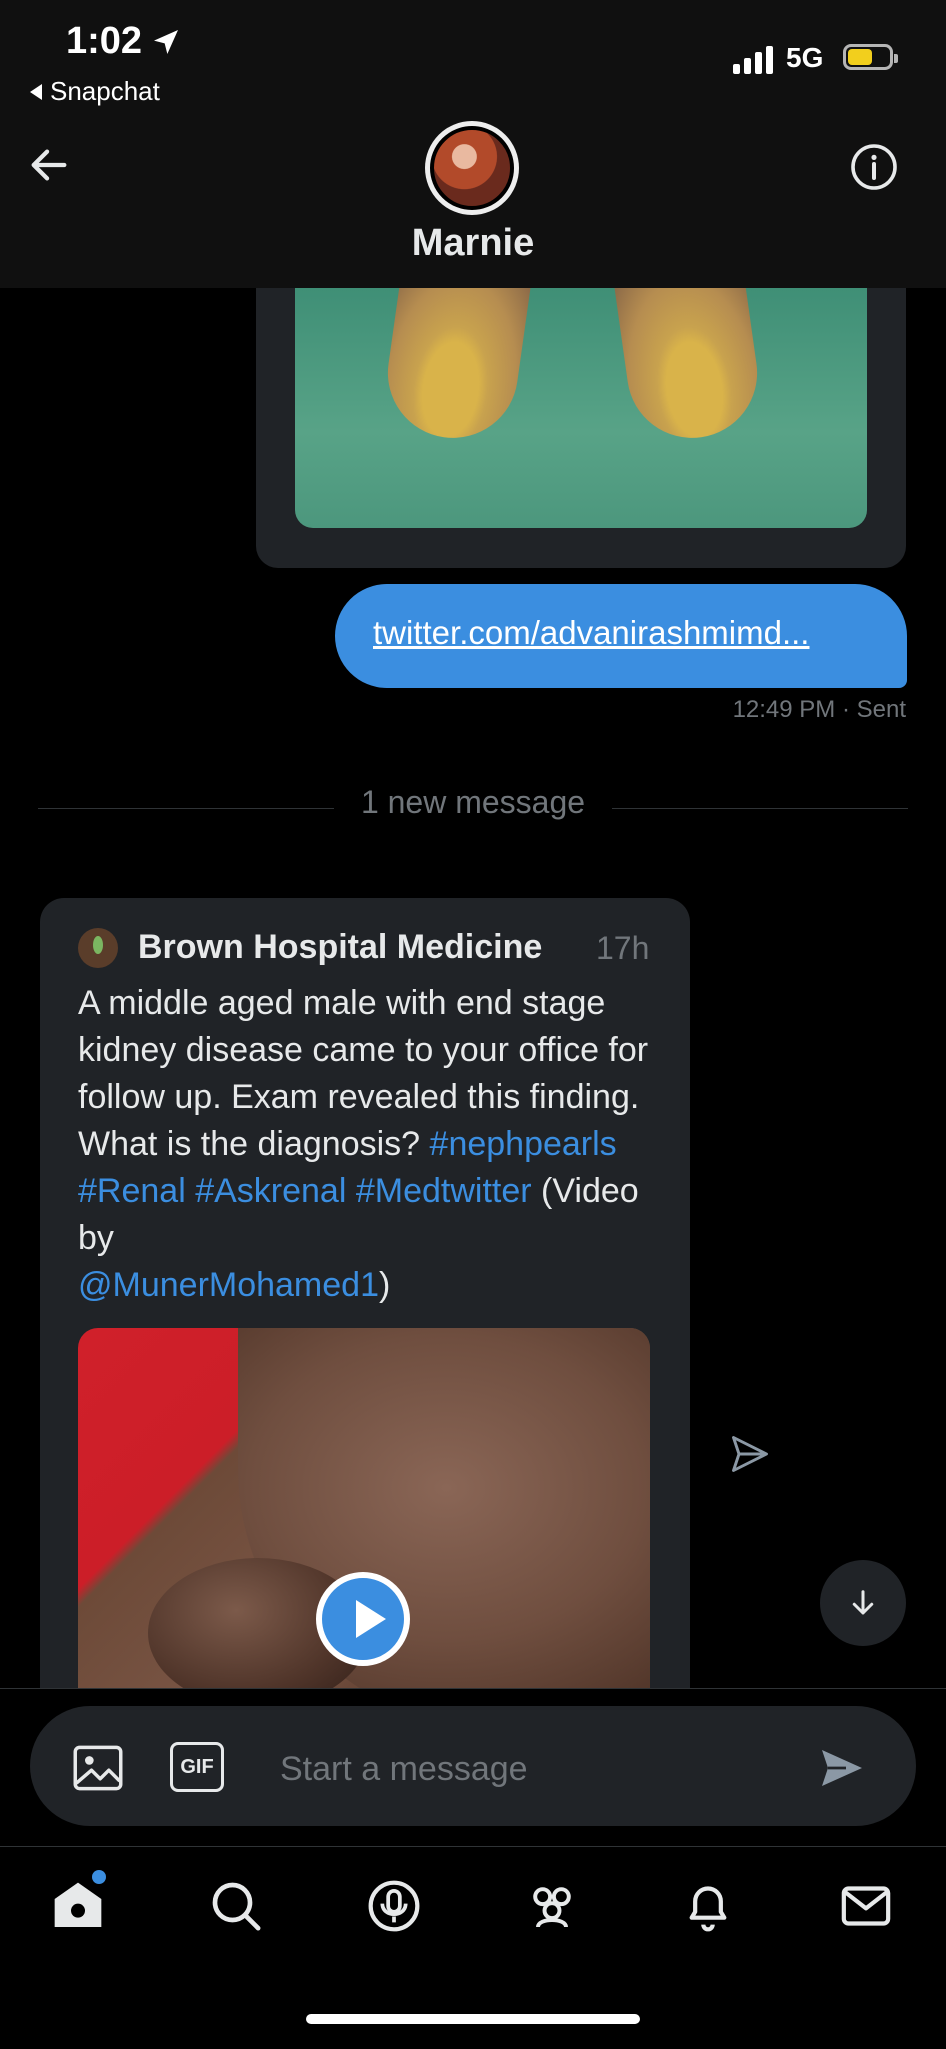 The width and height of the screenshot is (946, 2049). What do you see at coordinates (371, 1619) in the screenshot?
I see `play-icon` at bounding box center [371, 1619].